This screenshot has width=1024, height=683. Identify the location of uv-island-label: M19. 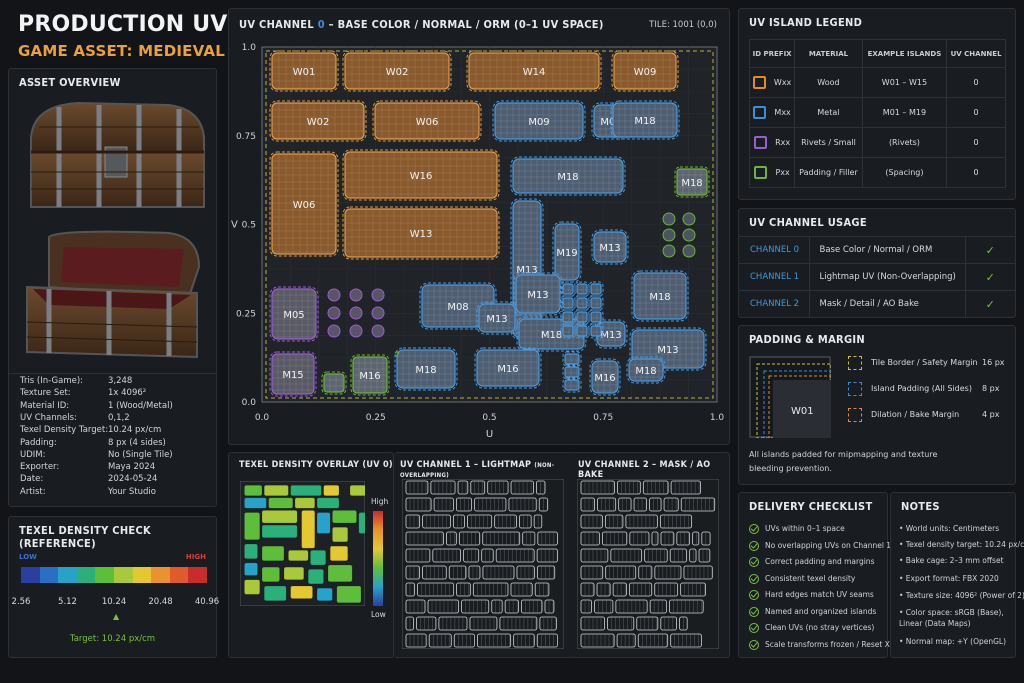
(566, 253).